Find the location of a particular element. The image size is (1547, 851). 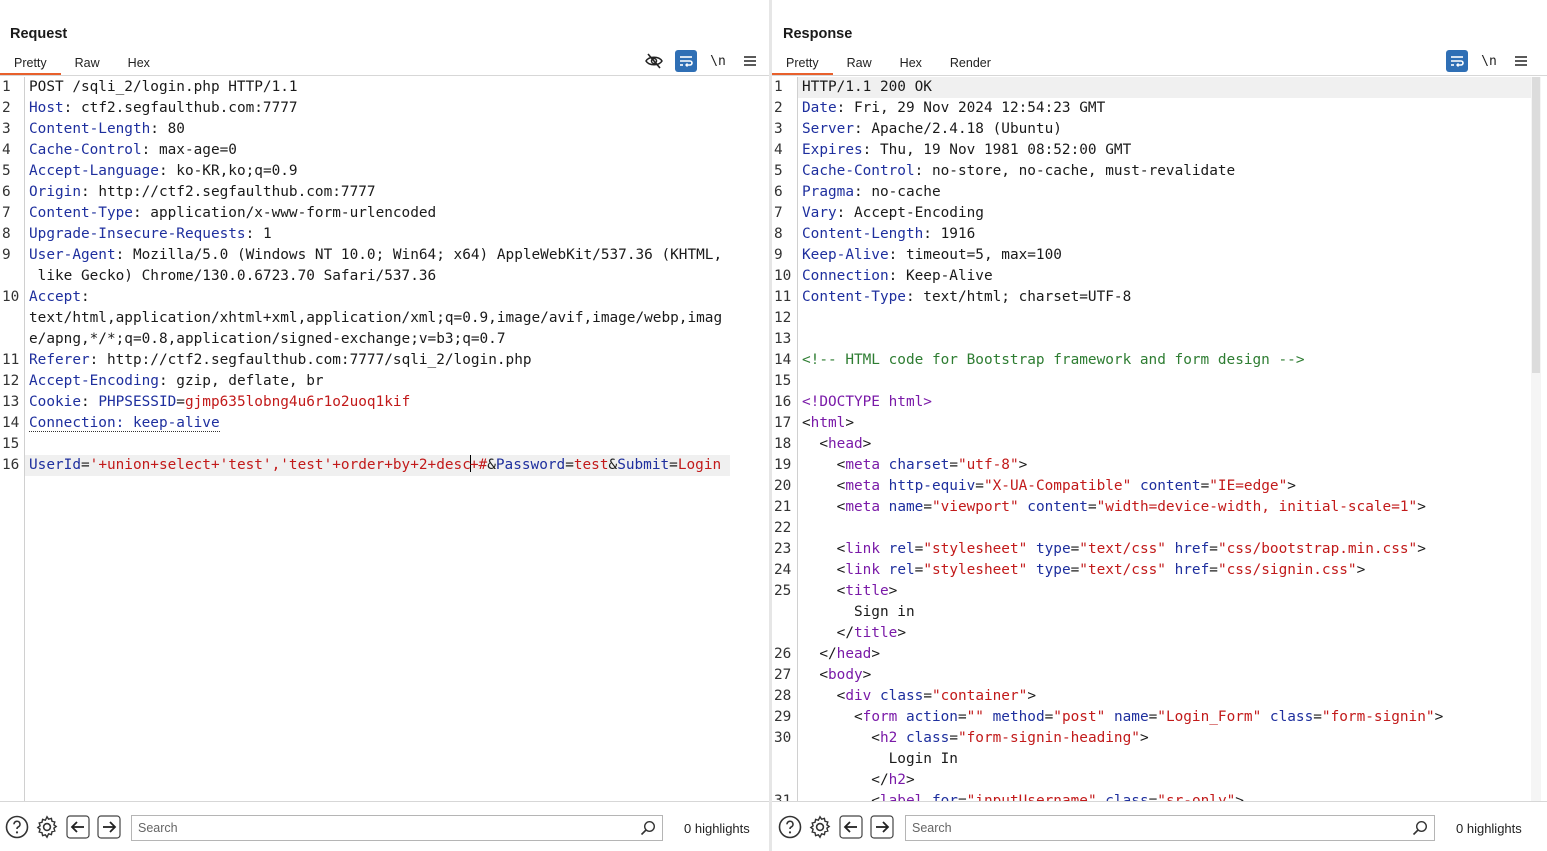

code-line: 3 Content-Length: 80 is located at coordinates (93, 129).